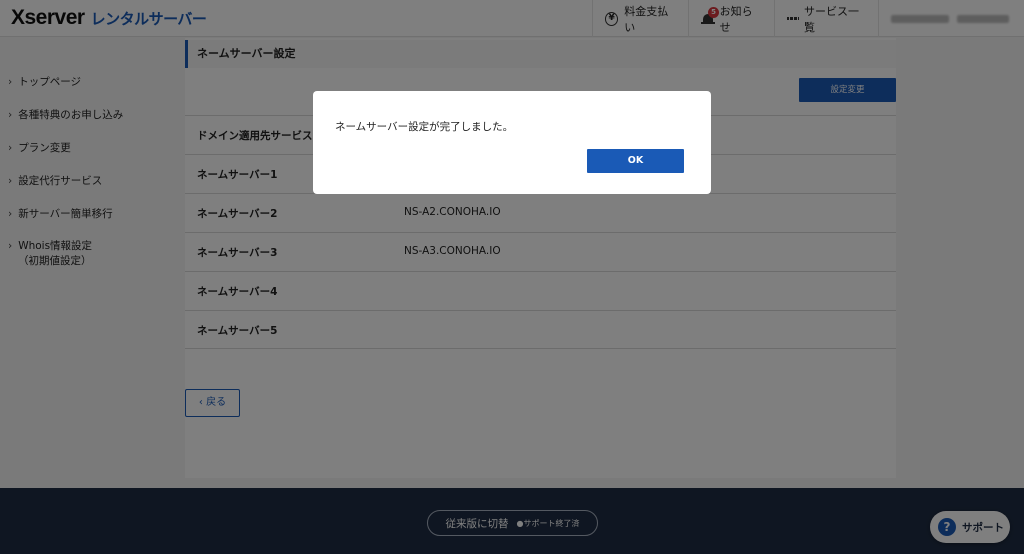 The image size is (1024, 554). What do you see at coordinates (512, 142) in the screenshot?
I see `completion-dialog: ネームサーバー設定が完了しました。 OK` at bounding box center [512, 142].